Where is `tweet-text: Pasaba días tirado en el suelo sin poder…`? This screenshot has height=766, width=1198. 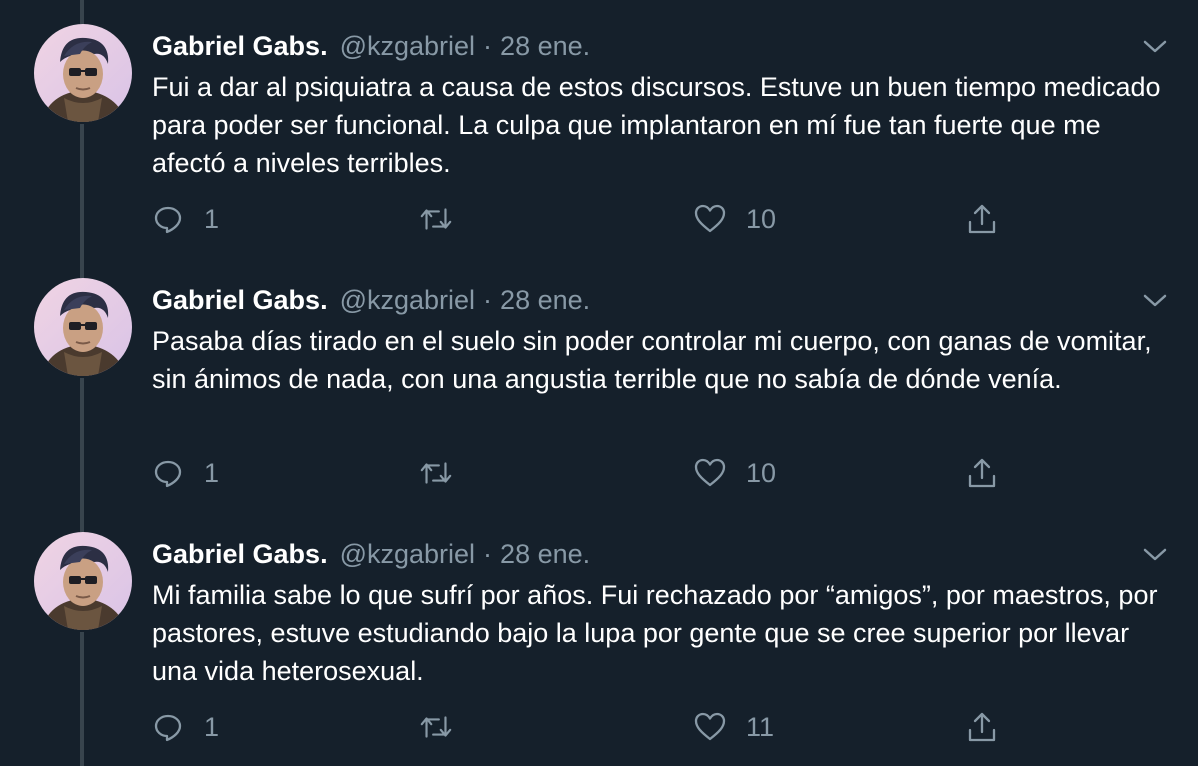 tweet-text: Pasaba días tirado en el suelo sin poder… is located at coordinates (652, 360).